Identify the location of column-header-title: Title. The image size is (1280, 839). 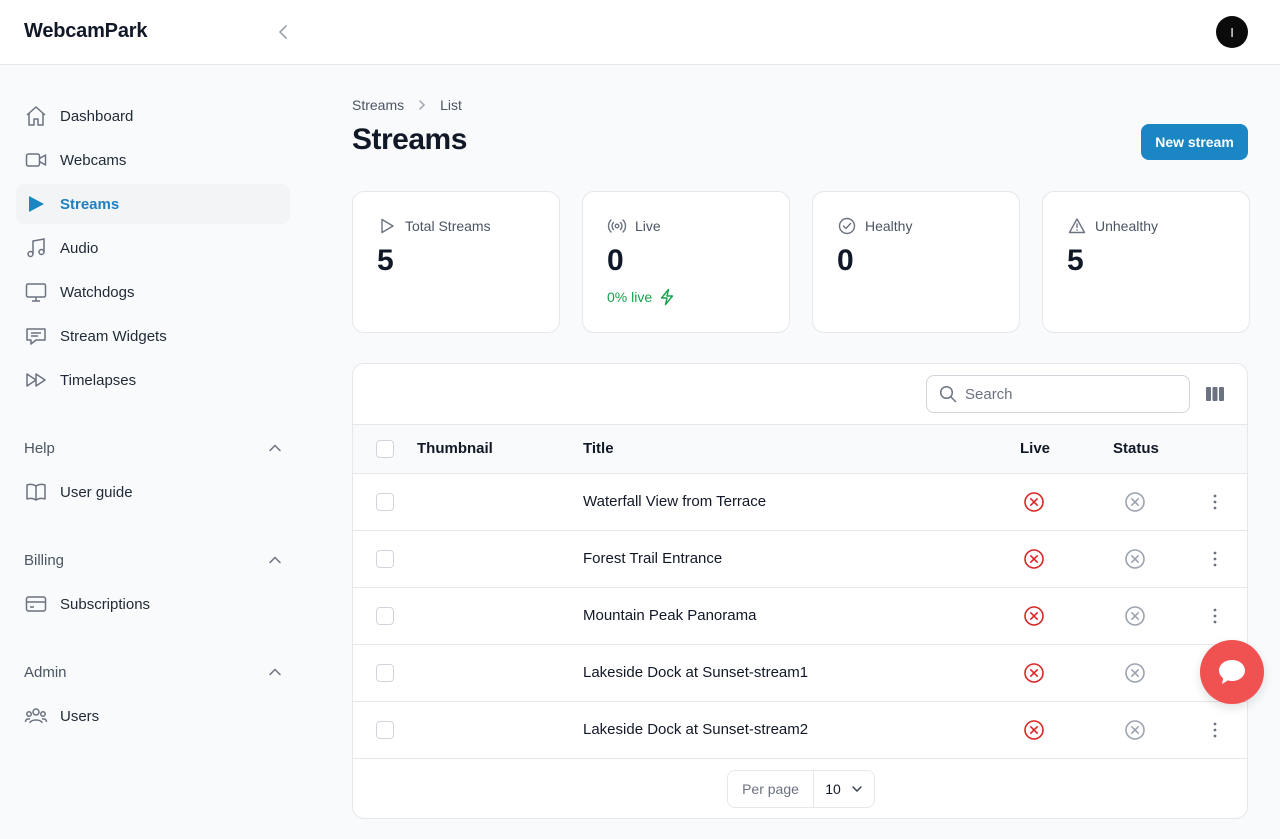
(598, 448).